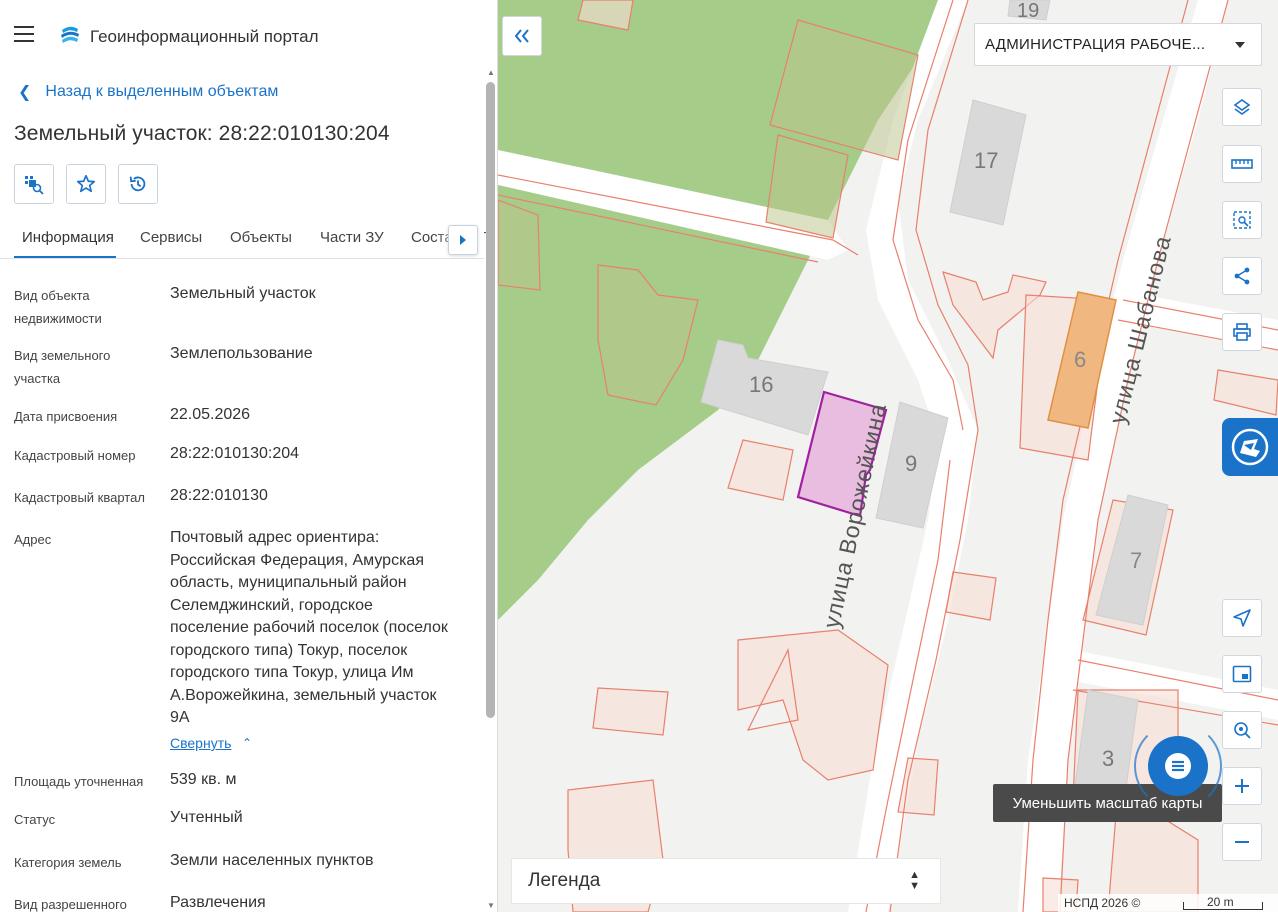 This screenshot has height=912, width=1278. Describe the element at coordinates (204, 36) in the screenshot. I see `portal-title: Геоинформационный портал` at that location.